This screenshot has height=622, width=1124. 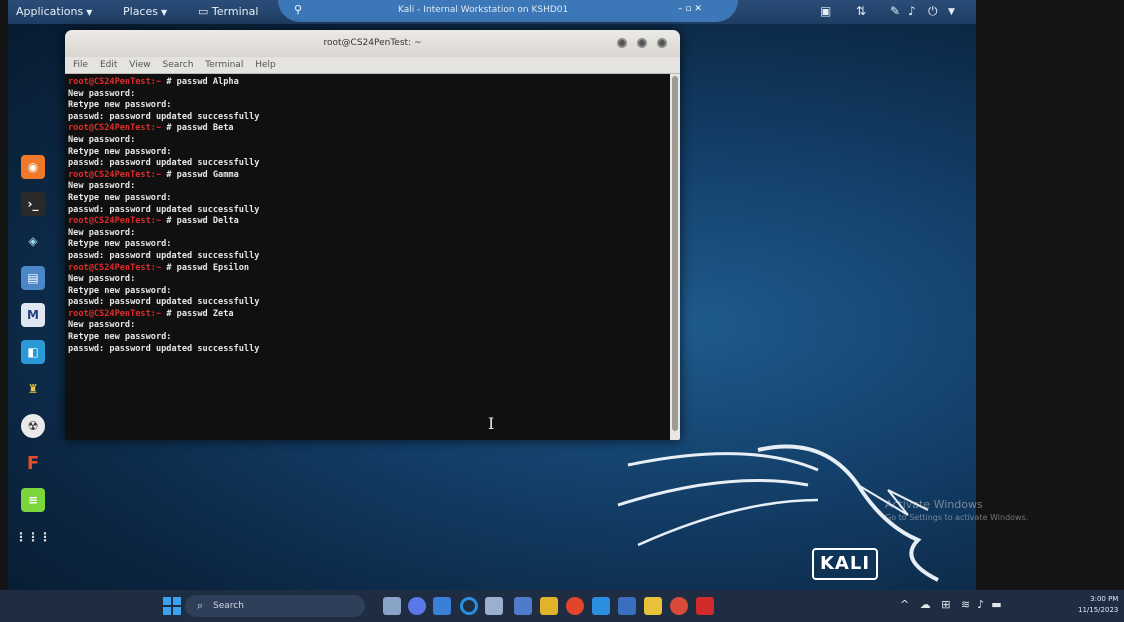 What do you see at coordinates (653, 606) in the screenshot?
I see `file-explorer-icon` at bounding box center [653, 606].